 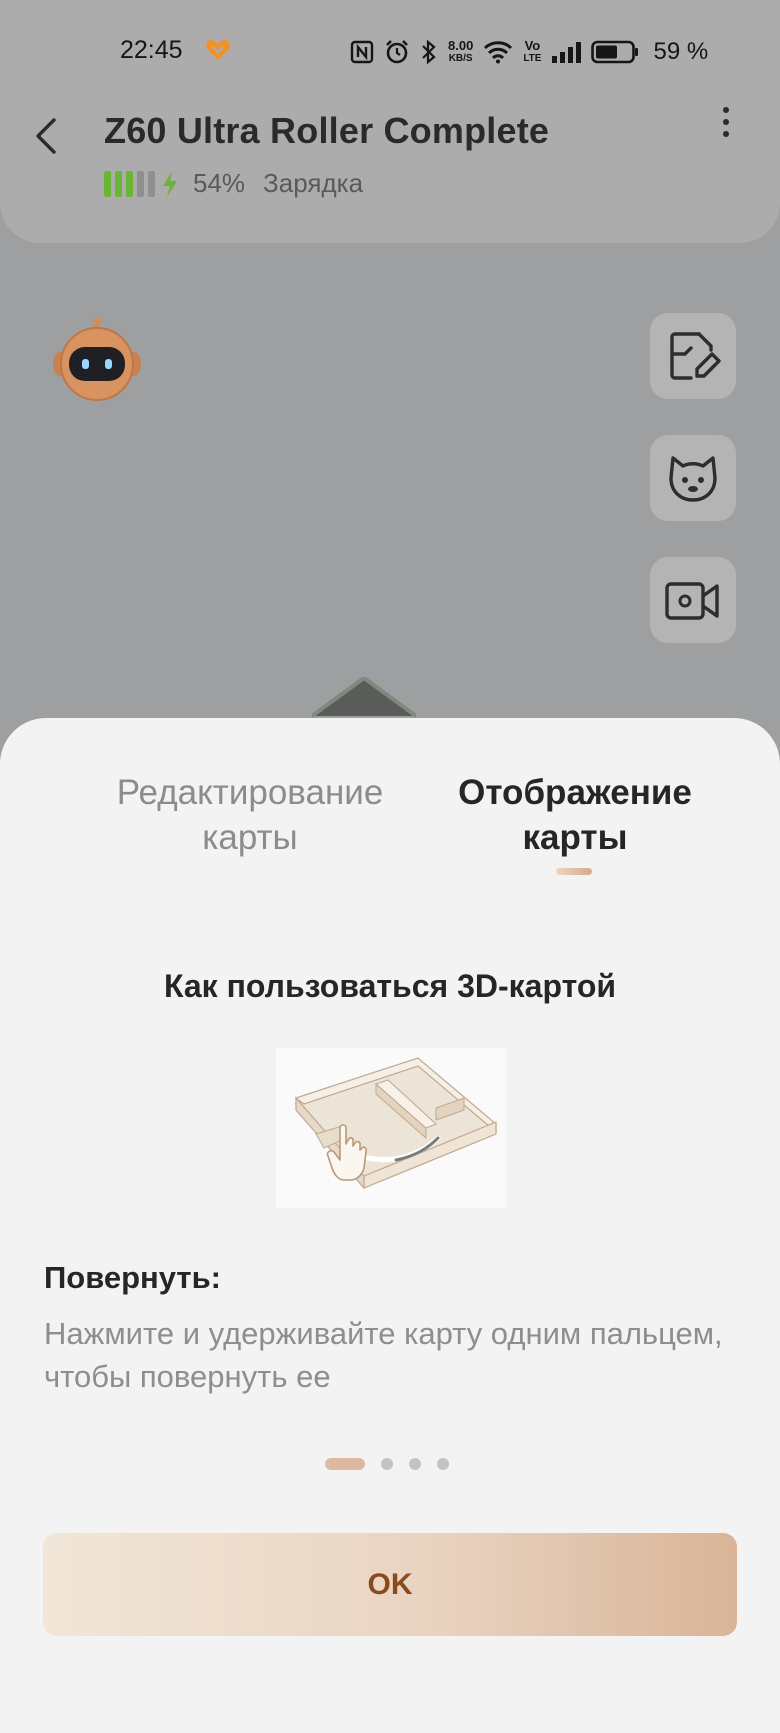 I want to click on video-camera-button, so click(x=693, y=600).